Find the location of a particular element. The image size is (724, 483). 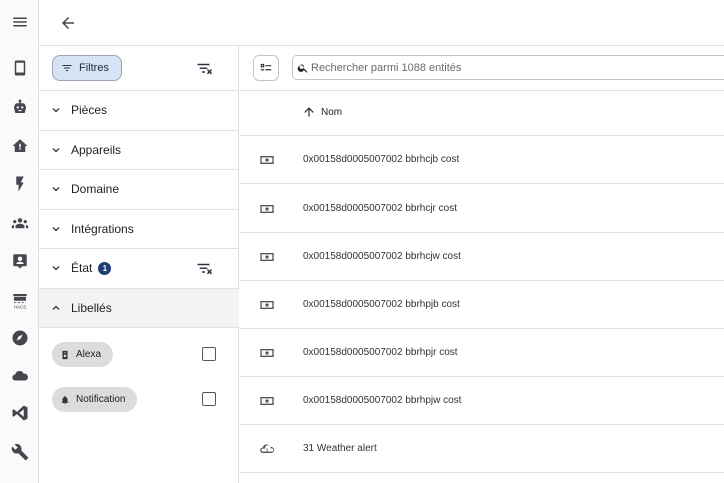

table-column-header: Nom is located at coordinates (482, 113).